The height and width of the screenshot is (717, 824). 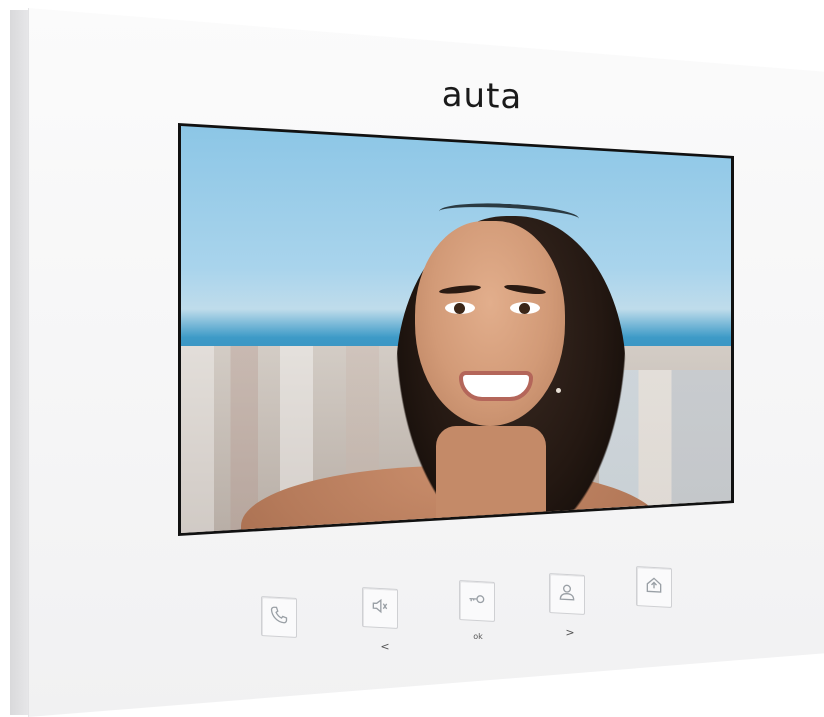 What do you see at coordinates (385, 646) in the screenshot?
I see `left-arrow-caption: <` at bounding box center [385, 646].